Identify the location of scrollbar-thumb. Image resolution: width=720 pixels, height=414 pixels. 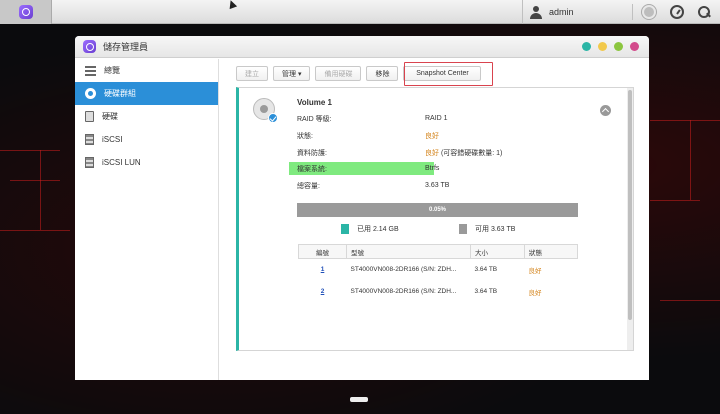
(630, 205).